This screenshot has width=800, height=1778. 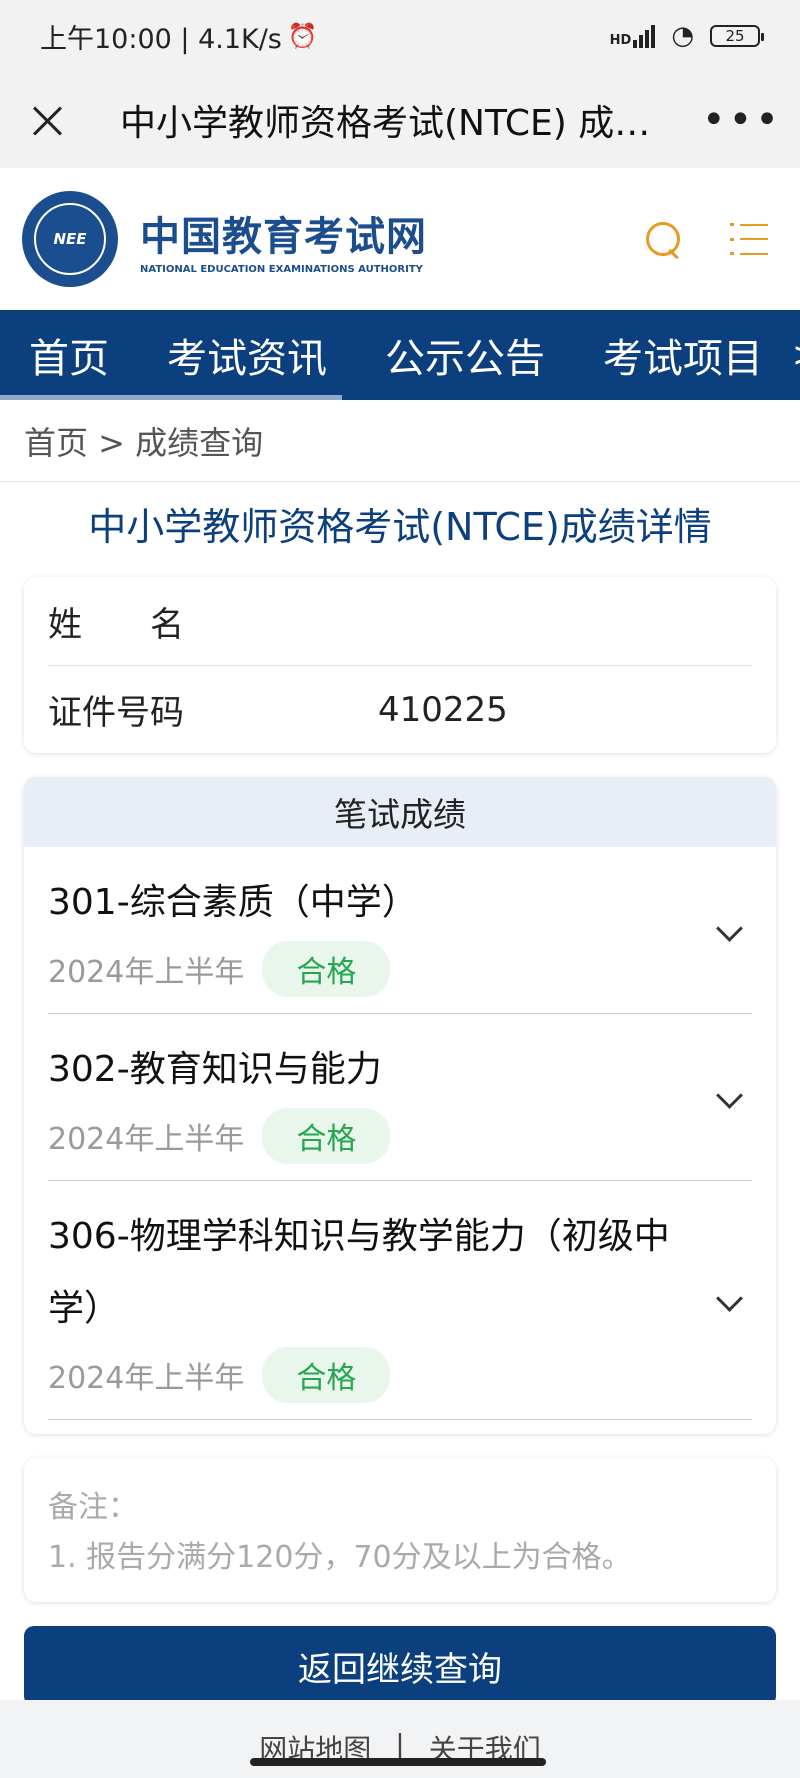 I want to click on main-nav: 首页 考试资讯 公示公告 考试项目 >, so click(x=400, y=355).